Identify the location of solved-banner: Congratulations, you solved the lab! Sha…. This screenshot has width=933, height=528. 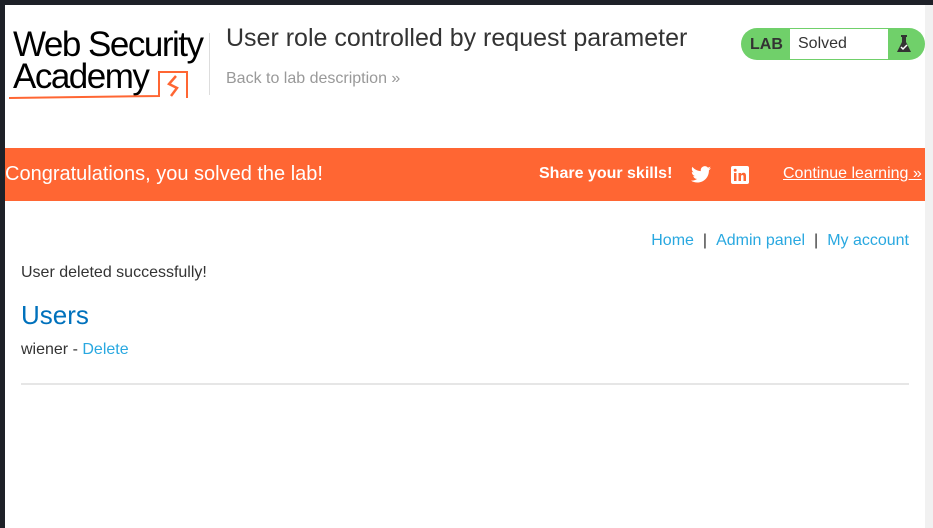
(465, 174).